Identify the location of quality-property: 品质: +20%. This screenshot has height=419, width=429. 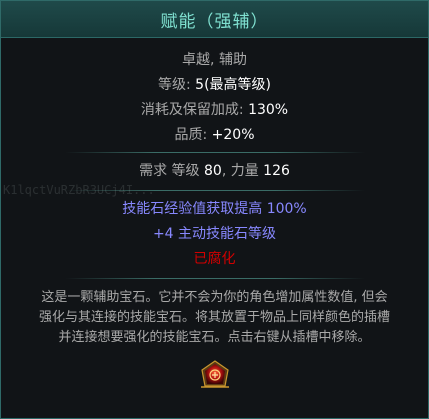
(214, 137).